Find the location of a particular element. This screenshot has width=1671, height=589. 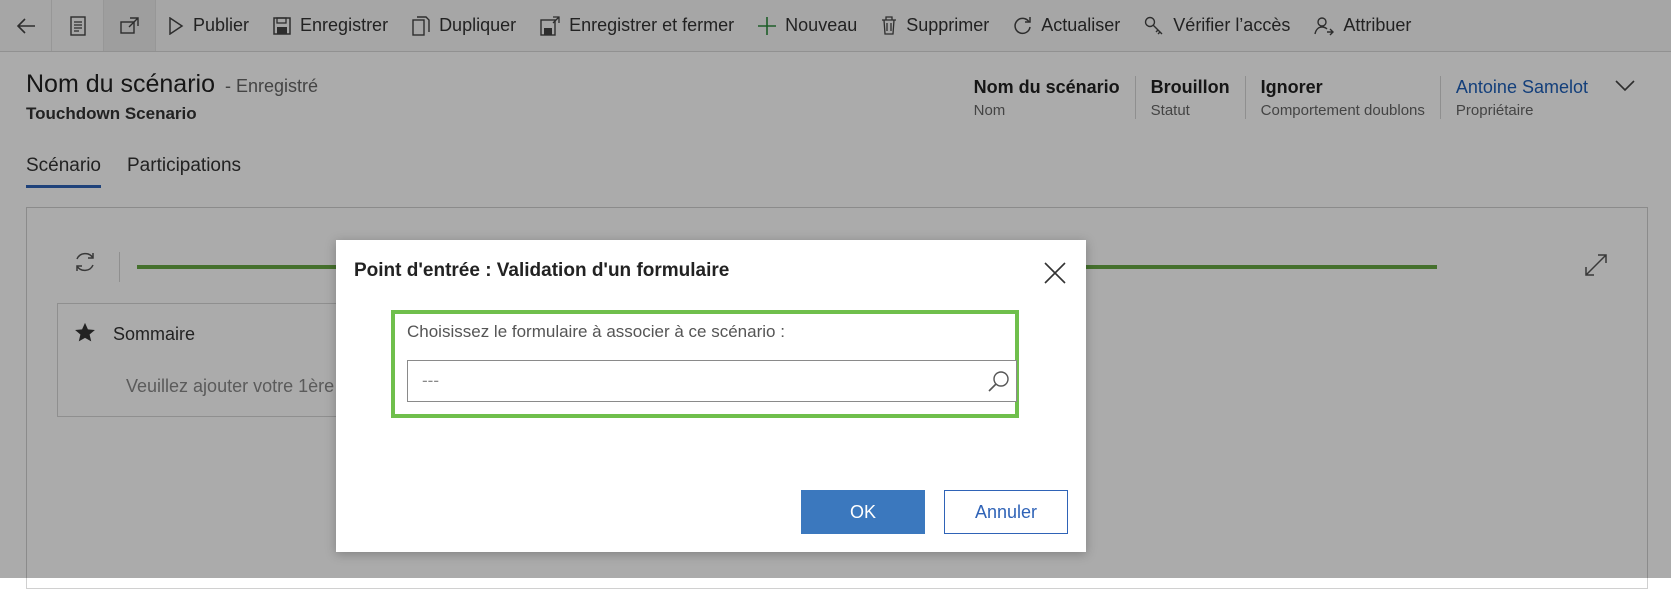

form-lookup-input is located at coordinates (688, 381).